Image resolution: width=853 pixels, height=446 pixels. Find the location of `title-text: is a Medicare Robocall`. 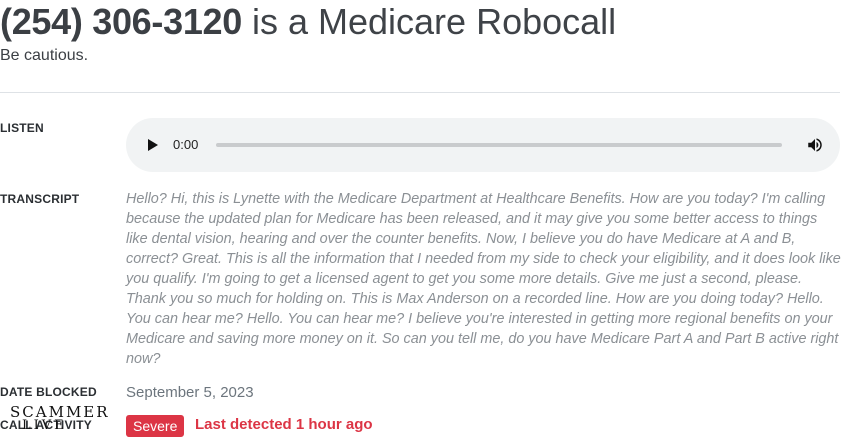

title-text: is a Medicare Robocall is located at coordinates (429, 21).